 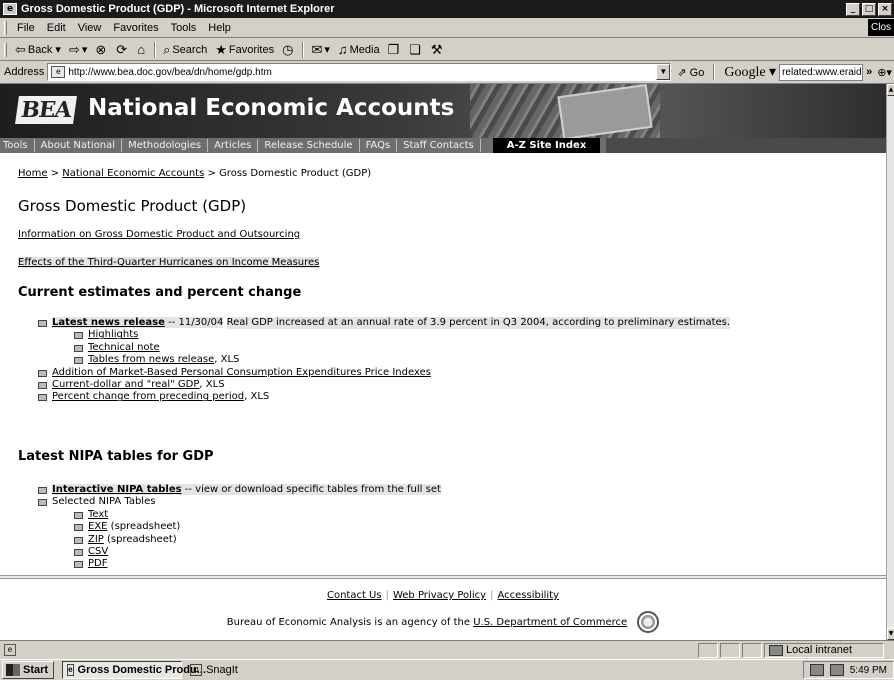 I want to click on toolbar-extra-icon: ⊕▾, so click(x=884, y=72).